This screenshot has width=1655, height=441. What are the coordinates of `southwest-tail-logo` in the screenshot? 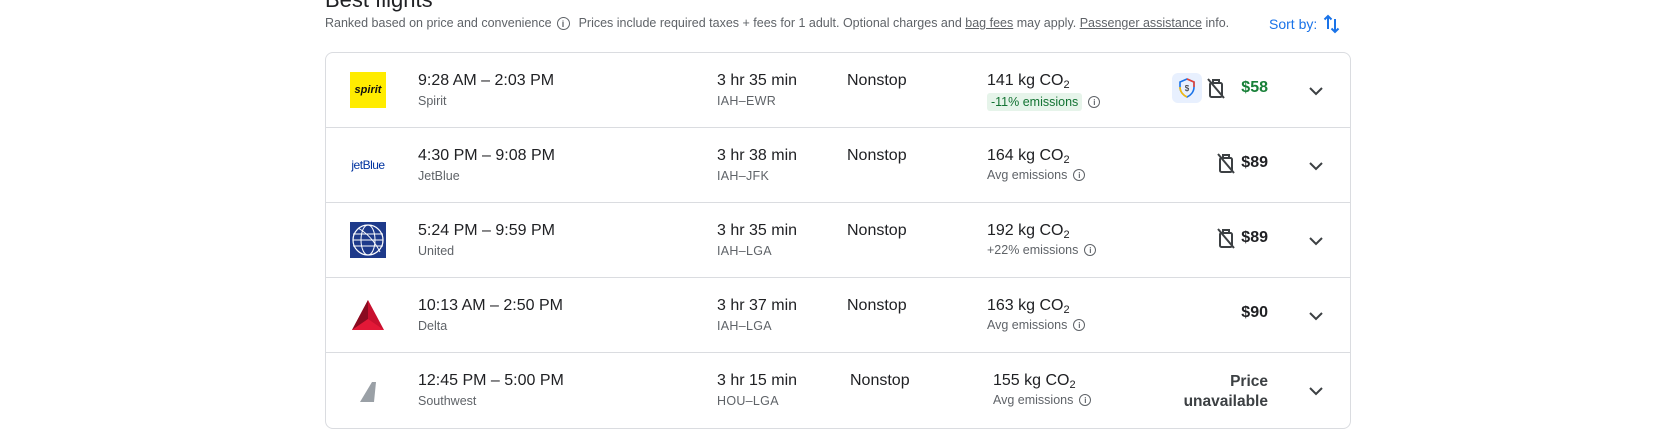 It's located at (368, 392).